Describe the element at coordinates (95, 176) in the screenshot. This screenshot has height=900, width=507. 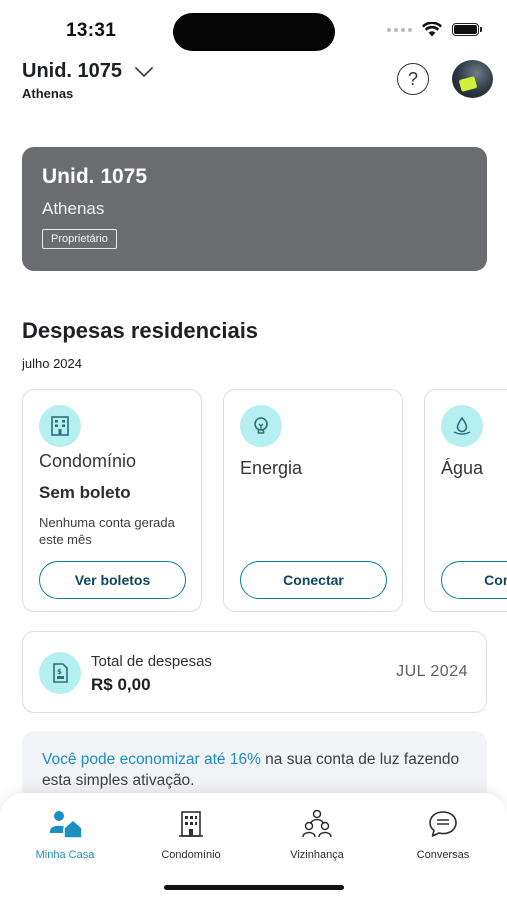
I see `unit-card-title: Unid. 1075` at that location.